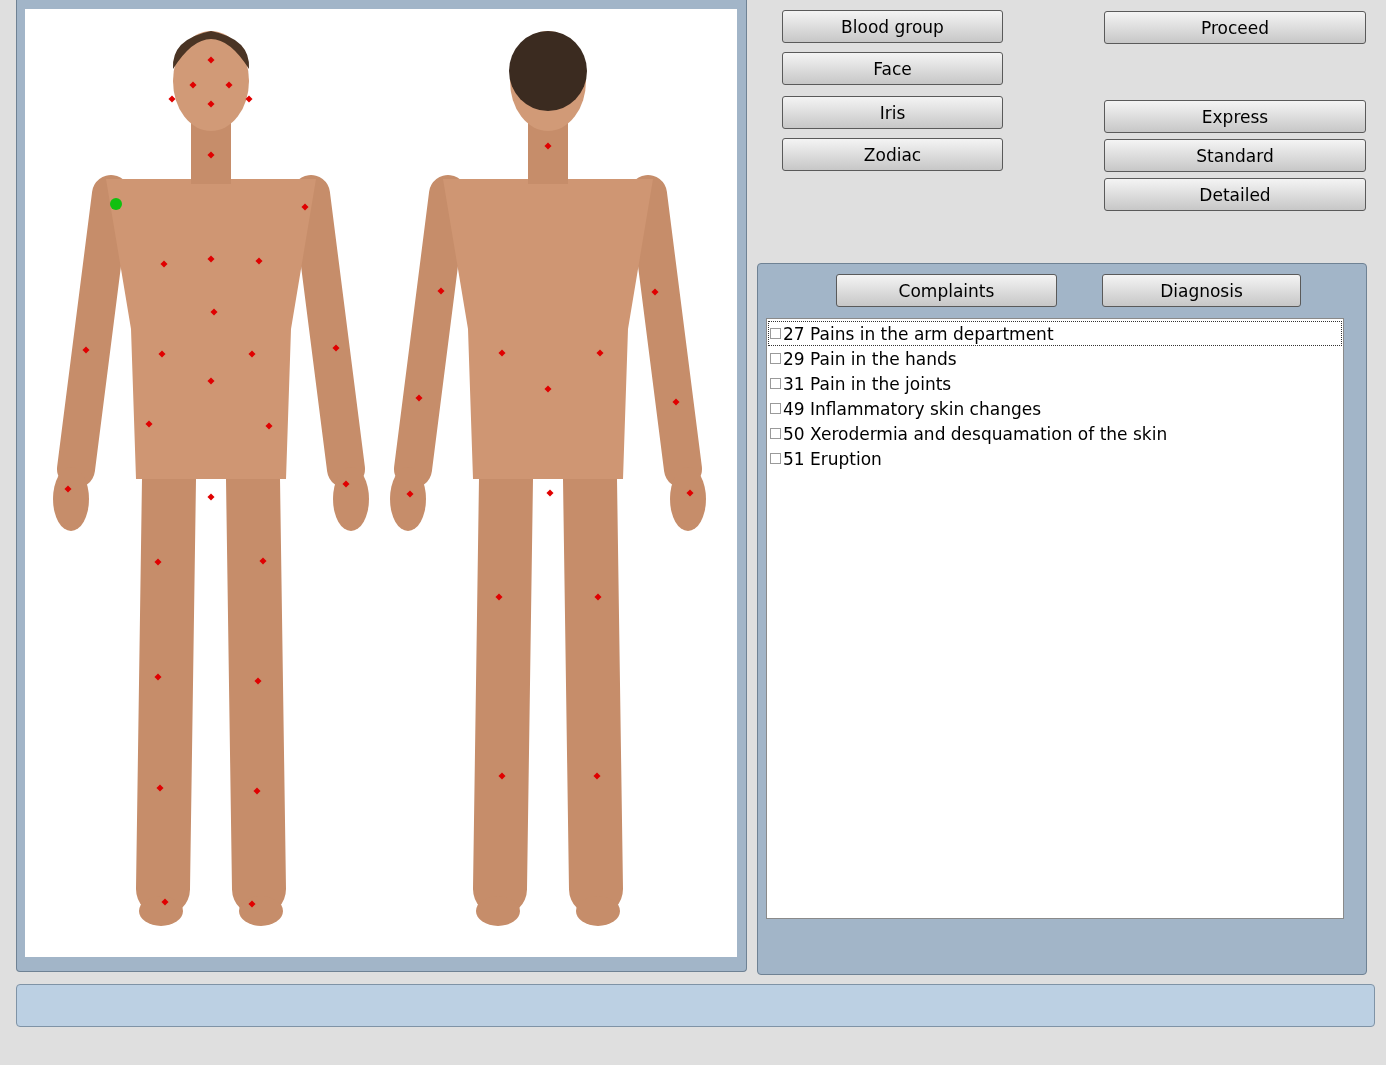 Image resolution: width=1386 pixels, height=1065 pixels. What do you see at coordinates (832, 458) in the screenshot?
I see `complaint-label: 51 Eruption` at bounding box center [832, 458].